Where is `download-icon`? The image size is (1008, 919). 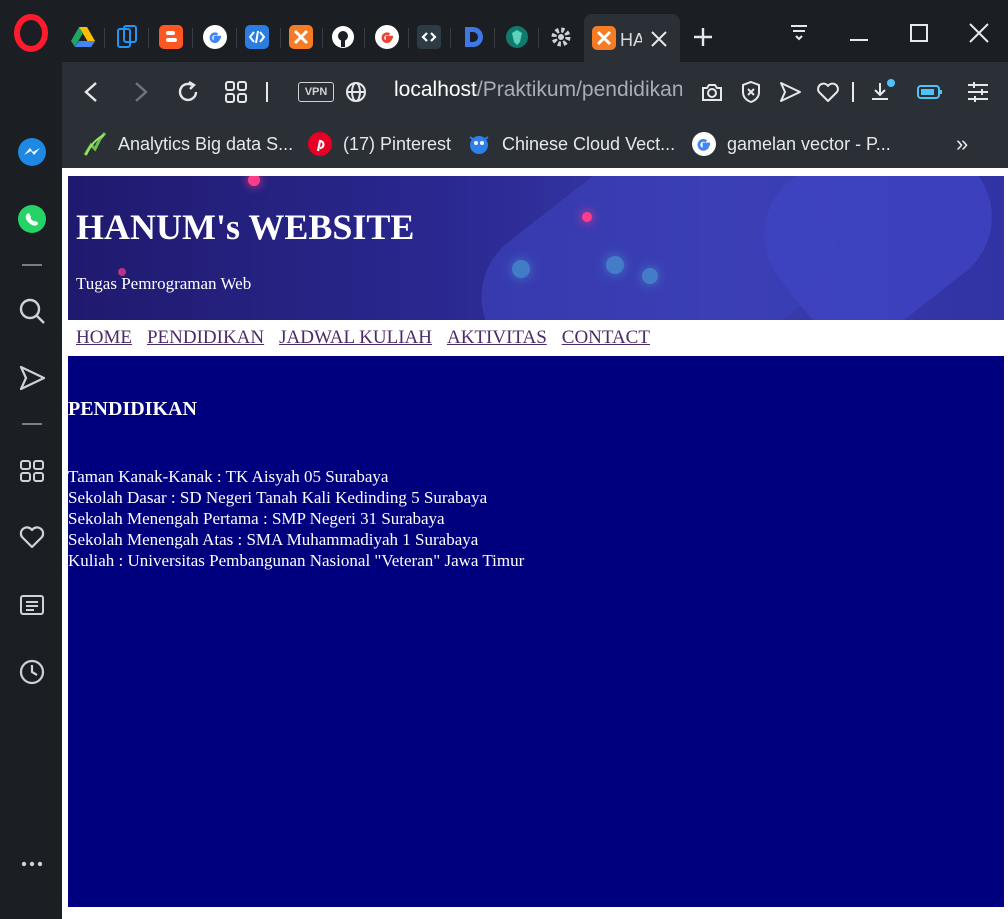 download-icon is located at coordinates (882, 92).